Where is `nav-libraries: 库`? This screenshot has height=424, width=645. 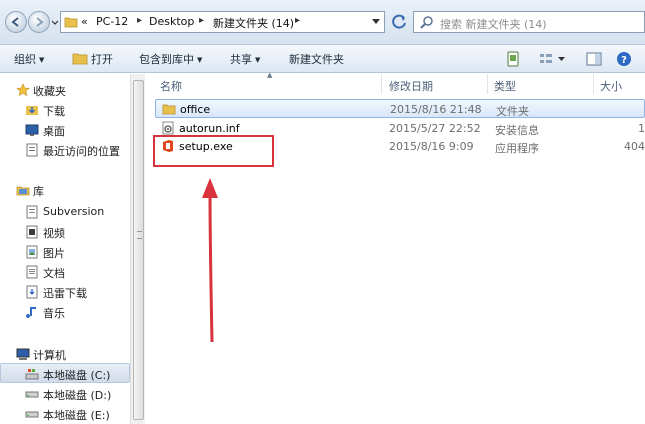 nav-libraries: 库 is located at coordinates (65, 190).